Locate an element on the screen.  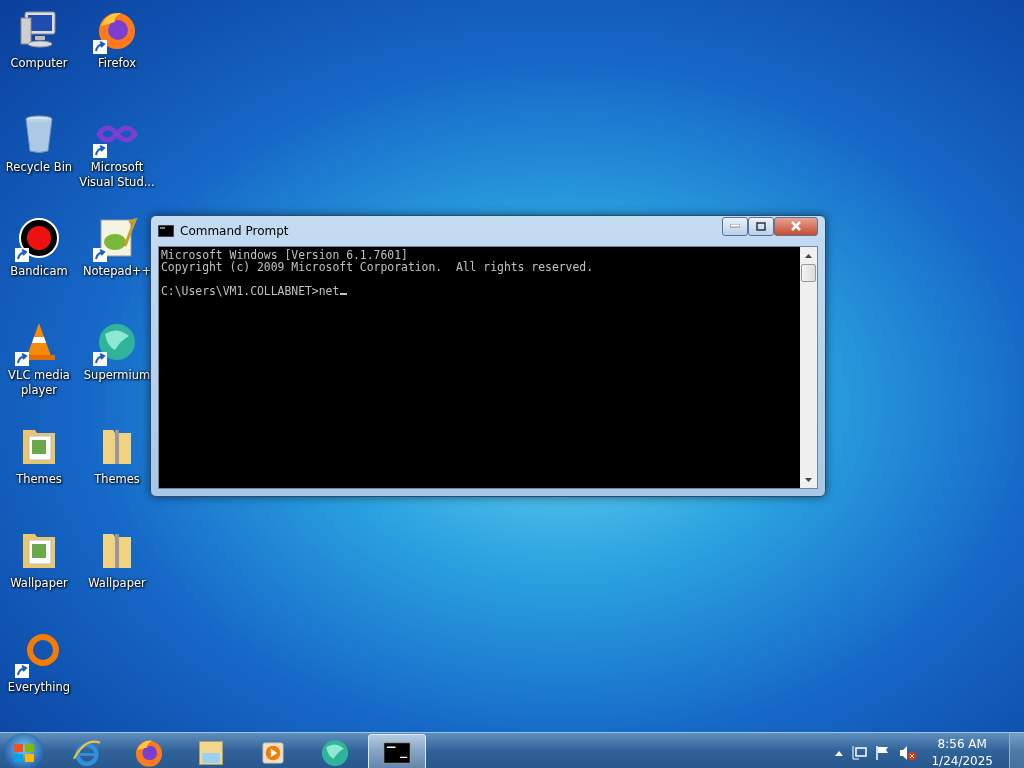
scroll-down-icon is located at coordinates (808, 479).